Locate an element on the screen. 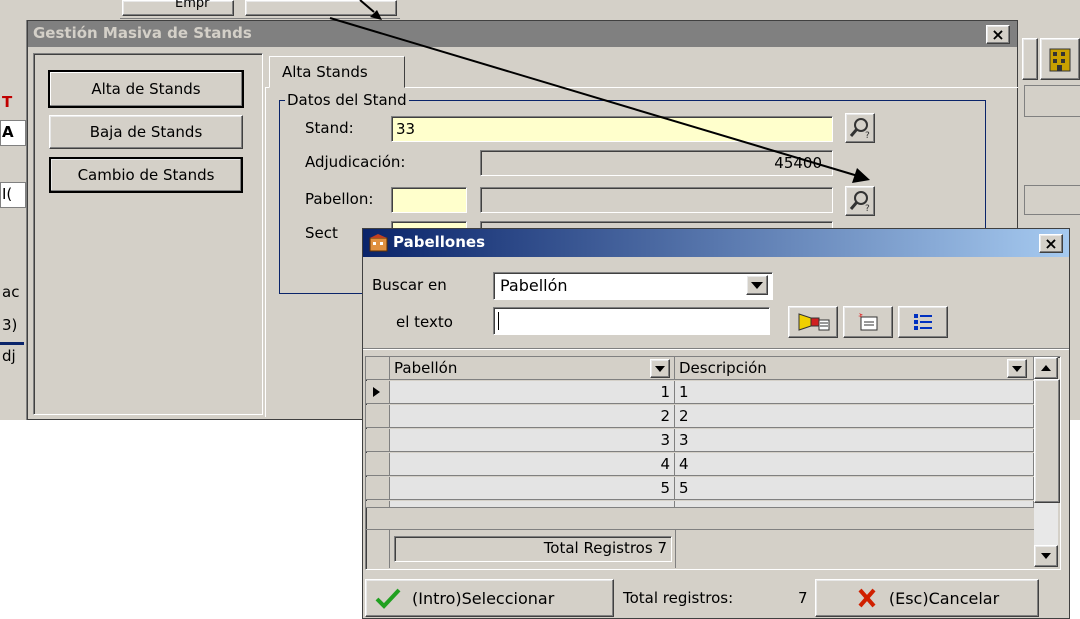 The image size is (1080, 619). filter-button is located at coordinates (813, 322).